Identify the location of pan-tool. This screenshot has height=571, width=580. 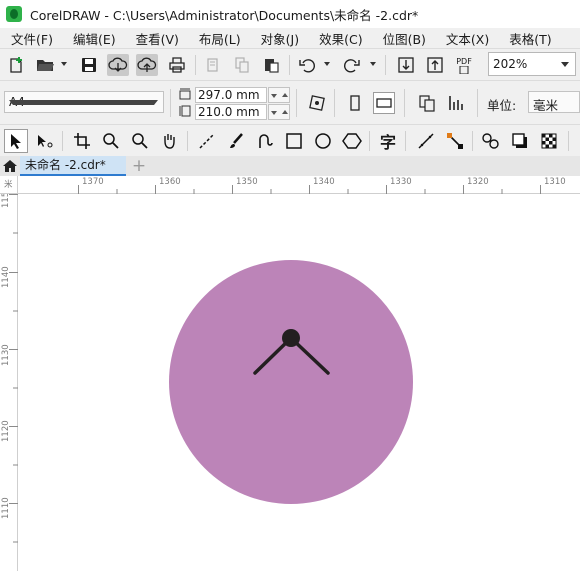
(169, 141).